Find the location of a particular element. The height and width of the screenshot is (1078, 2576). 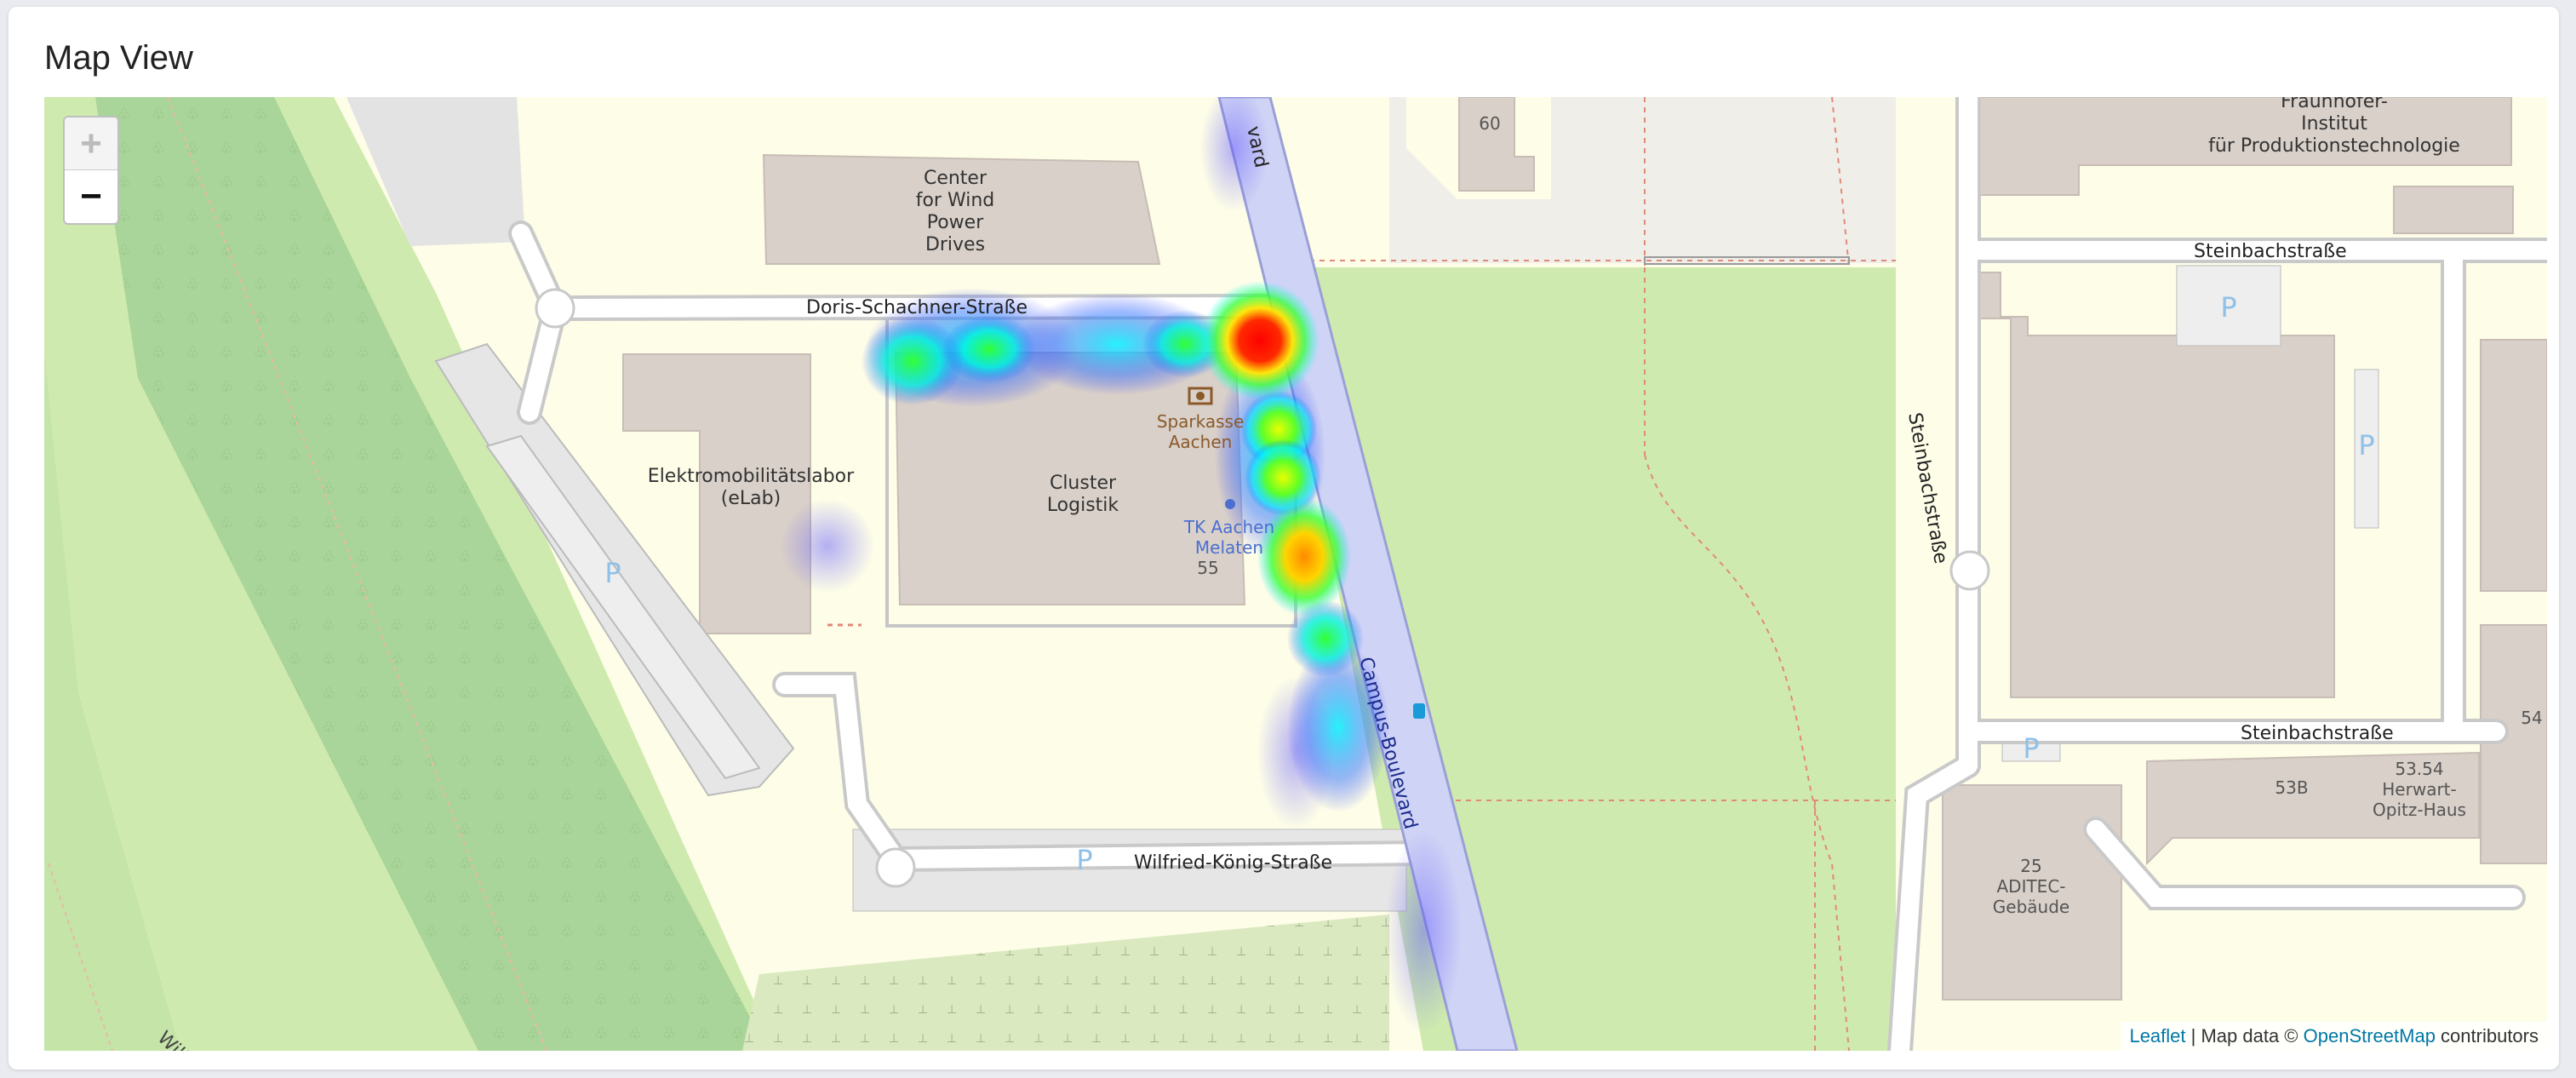

zoom-in-button: + is located at coordinates (91, 144).